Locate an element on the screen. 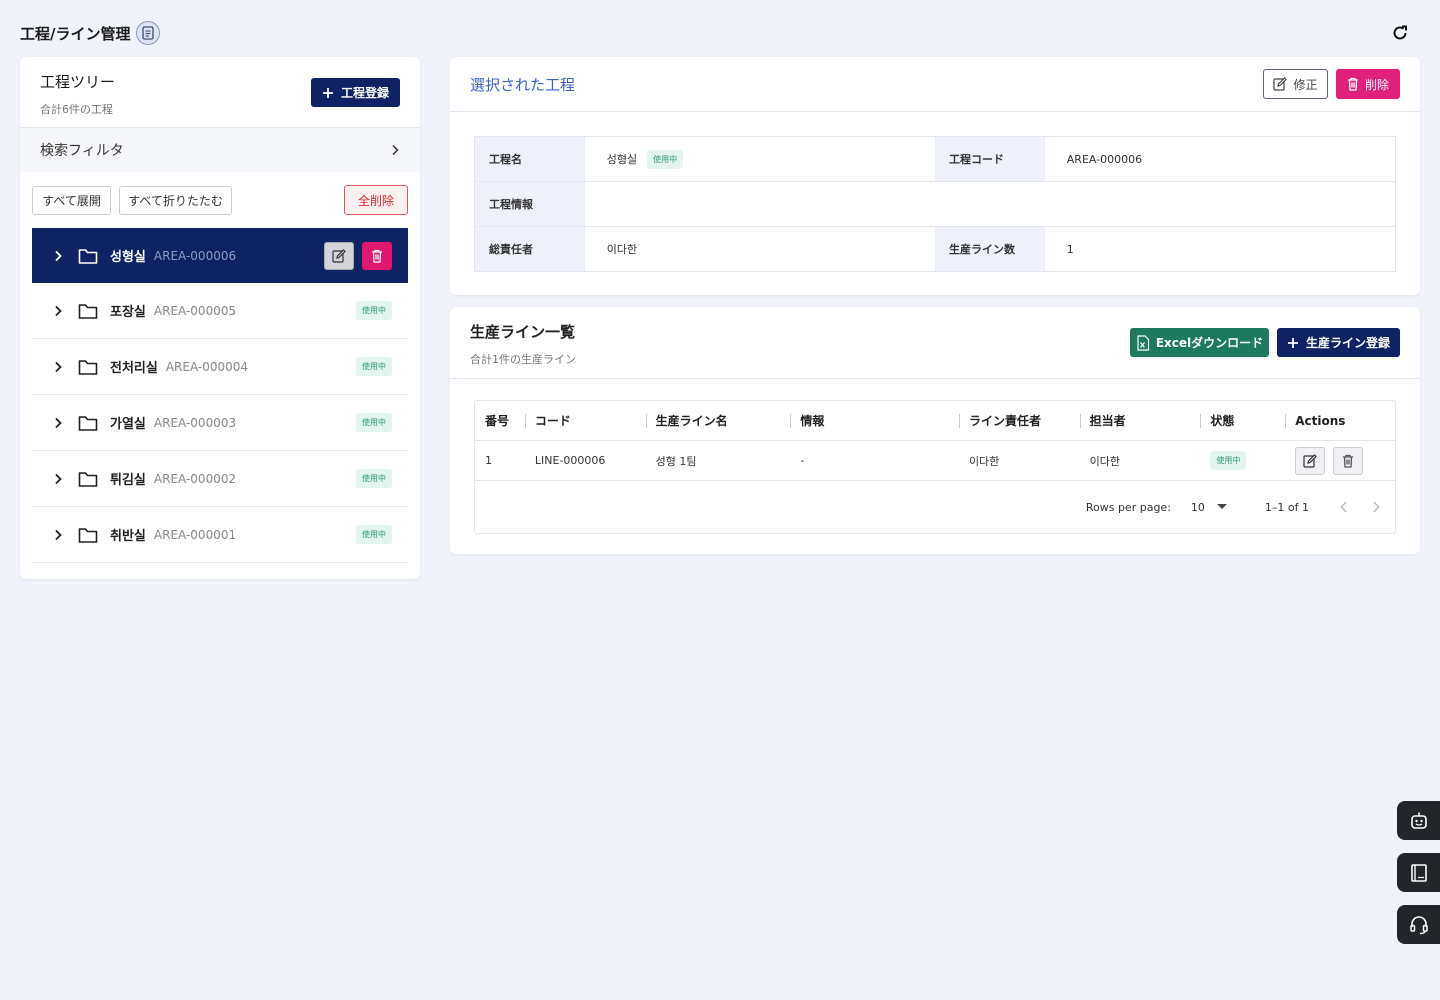  book-icon is located at coordinates (1418, 872).